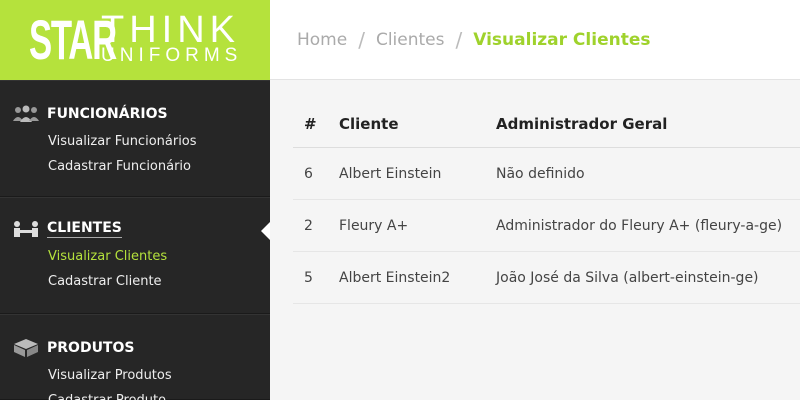 The height and width of the screenshot is (400, 800). I want to click on logo: STAR THINK UNIFORMS, so click(135, 40).